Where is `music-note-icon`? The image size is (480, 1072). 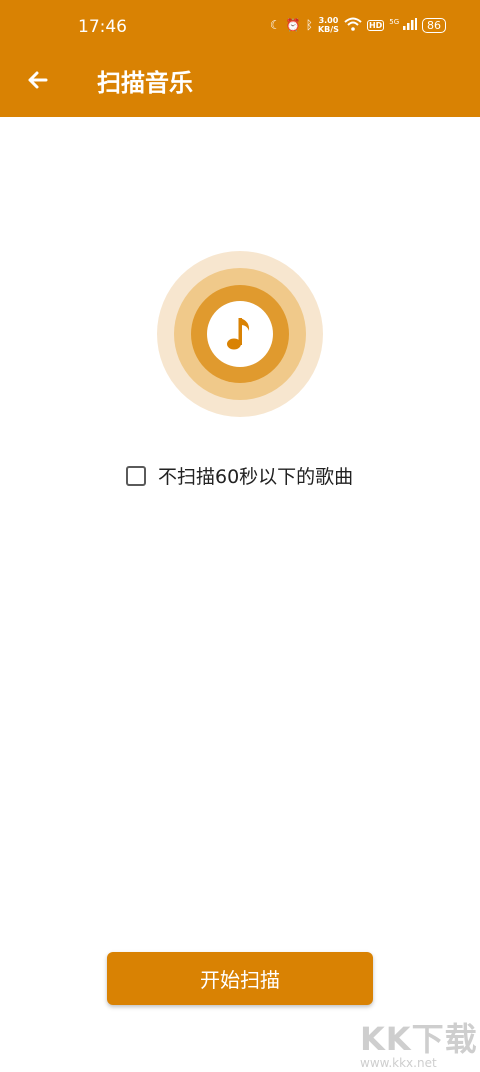 music-note-icon is located at coordinates (238, 334).